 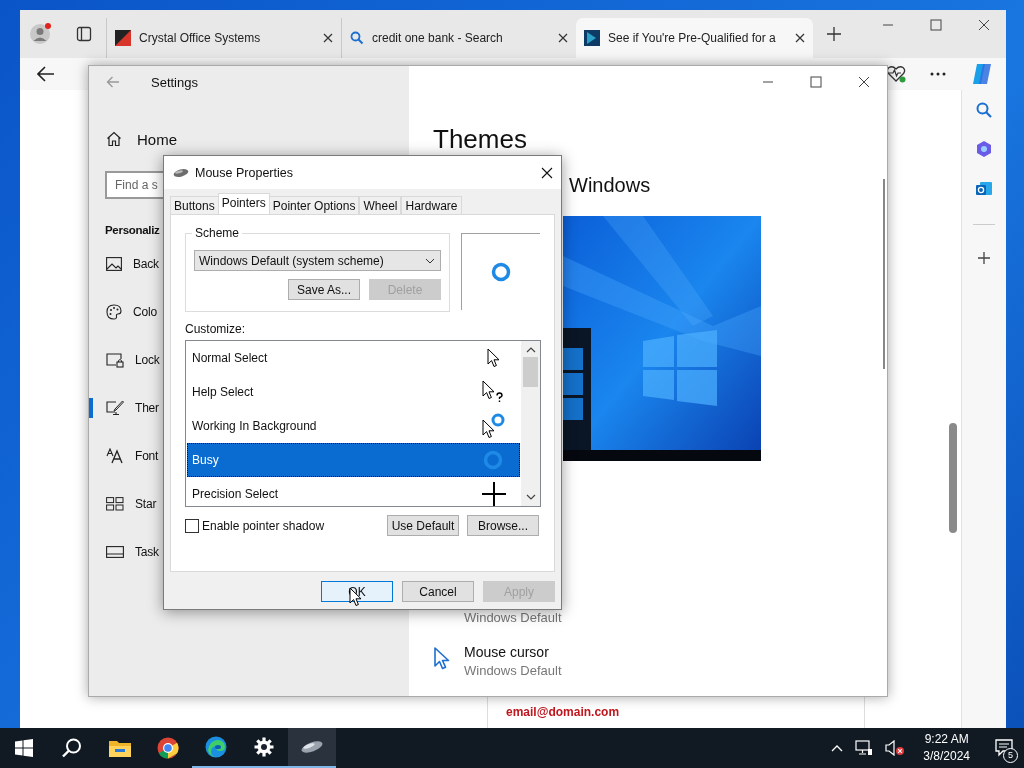 I want to click on email-text: email@domain.com, so click(x=563, y=712).